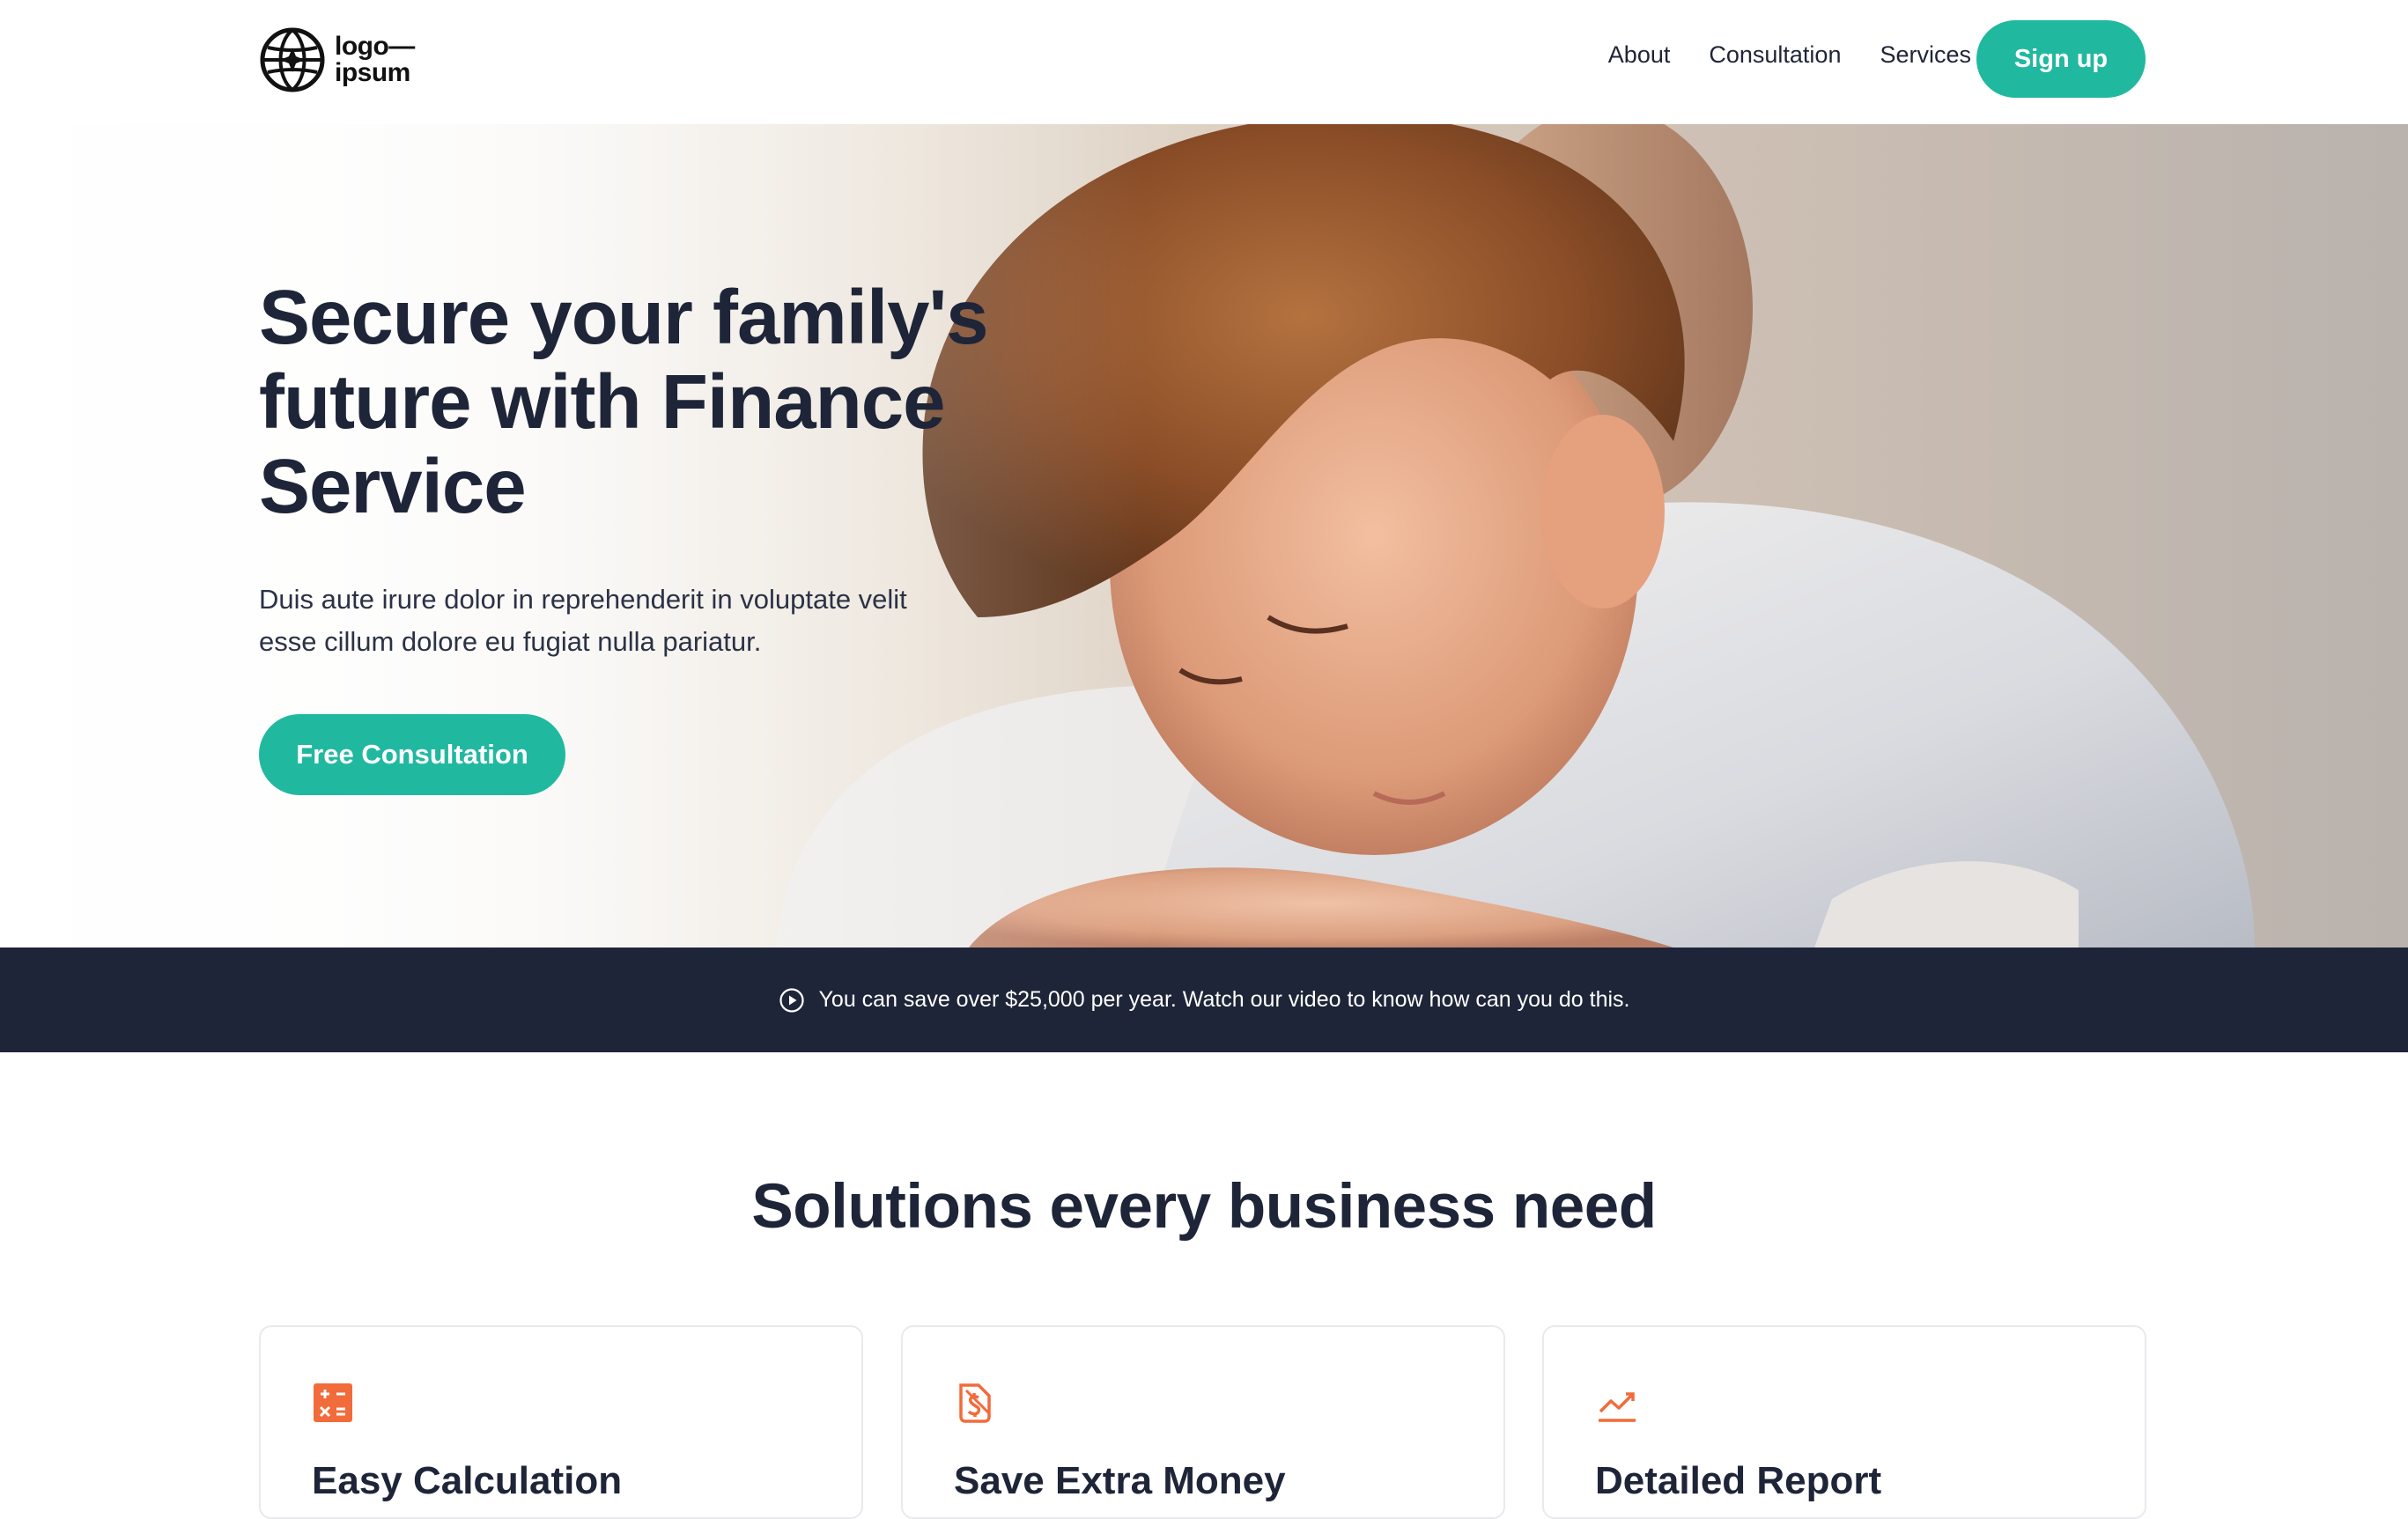 Image resolution: width=2408 pixels, height=1519 pixels. What do you see at coordinates (561, 1422) in the screenshot?
I see `solution-card: Easy Calculation` at bounding box center [561, 1422].